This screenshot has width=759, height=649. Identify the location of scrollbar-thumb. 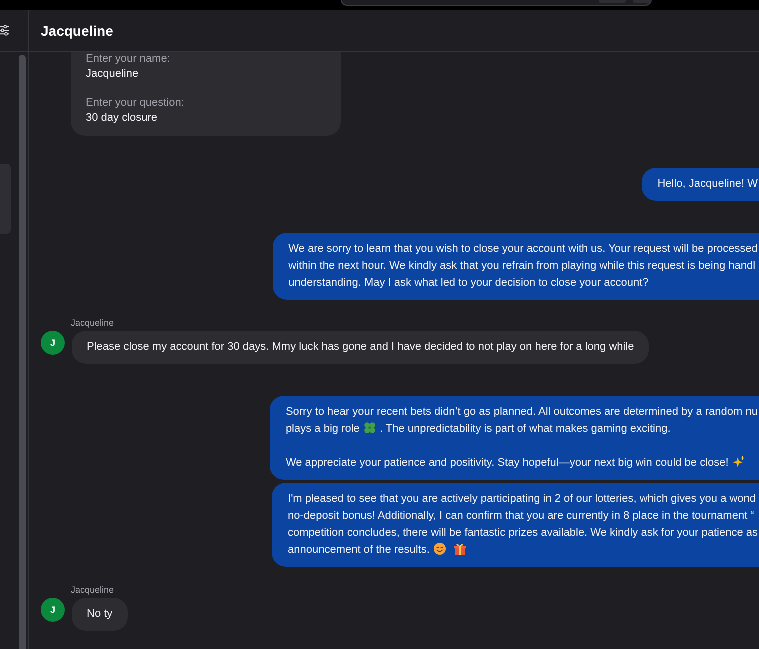
(22, 352).